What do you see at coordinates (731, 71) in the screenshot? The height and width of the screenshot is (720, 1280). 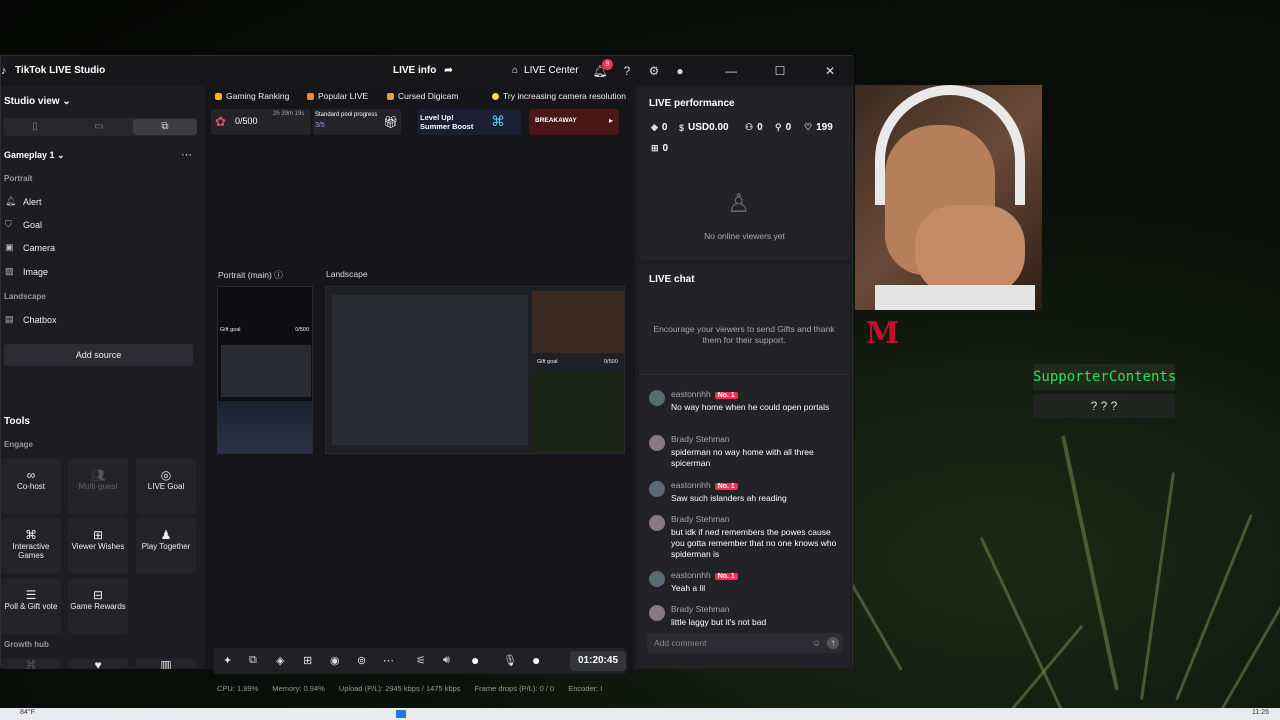 I see `minimize-icon: —` at bounding box center [731, 71].